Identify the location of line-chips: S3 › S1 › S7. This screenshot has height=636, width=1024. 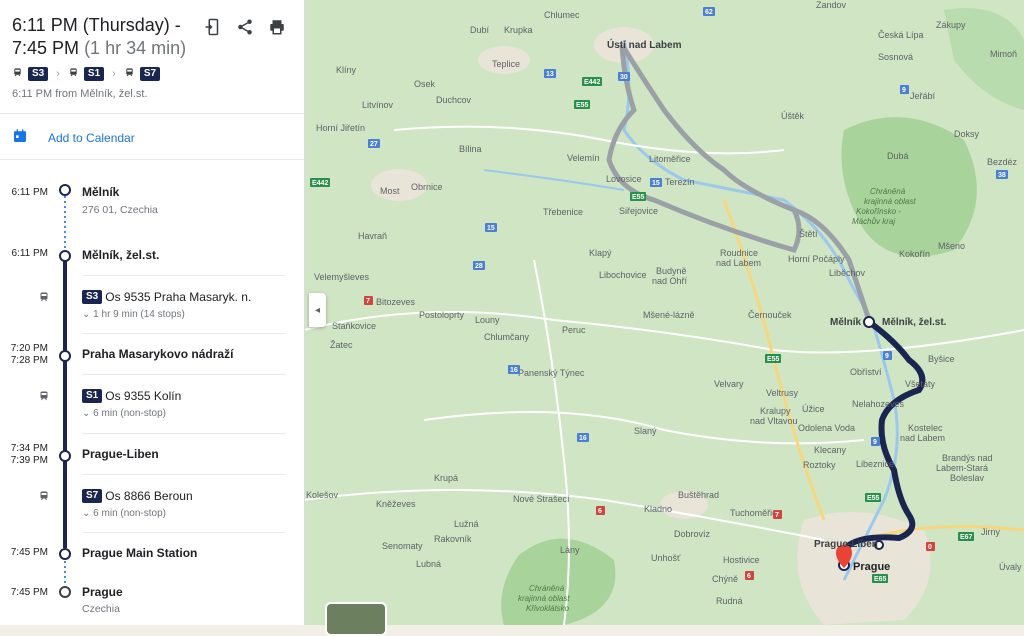
(86, 74).